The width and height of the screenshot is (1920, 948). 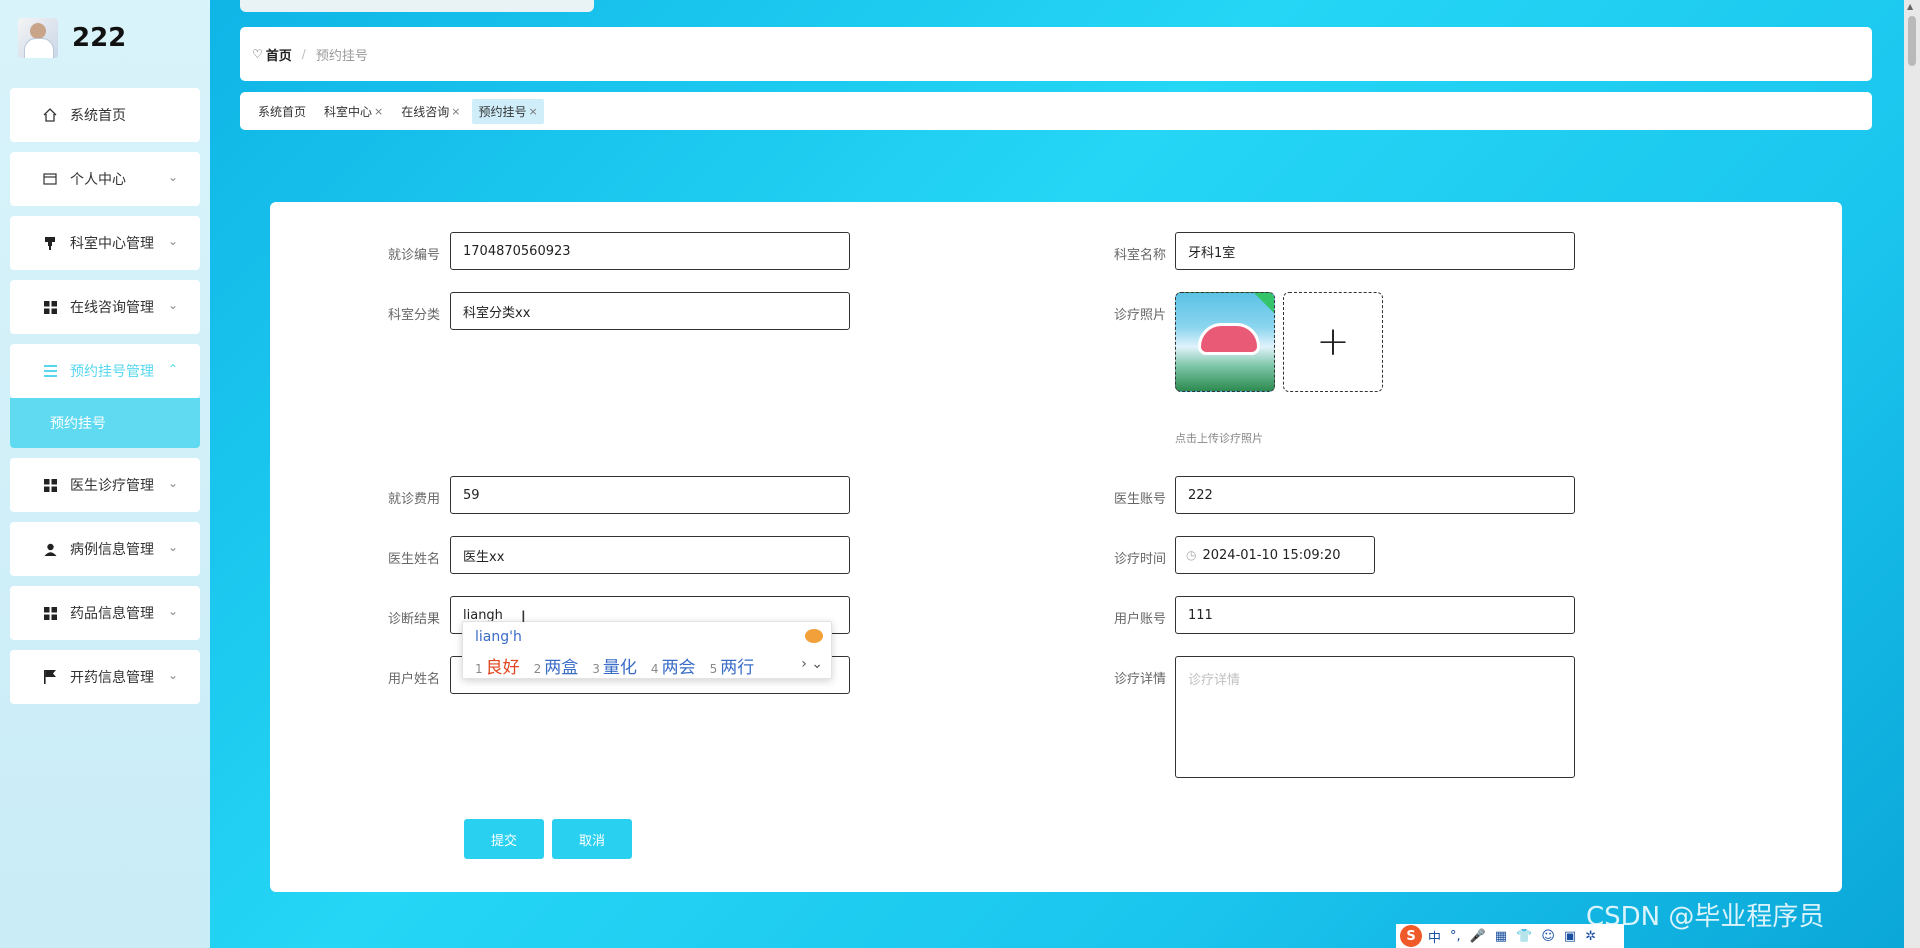 What do you see at coordinates (430, 111) in the screenshot?
I see `tab-consult: 在线咨询 ×` at bounding box center [430, 111].